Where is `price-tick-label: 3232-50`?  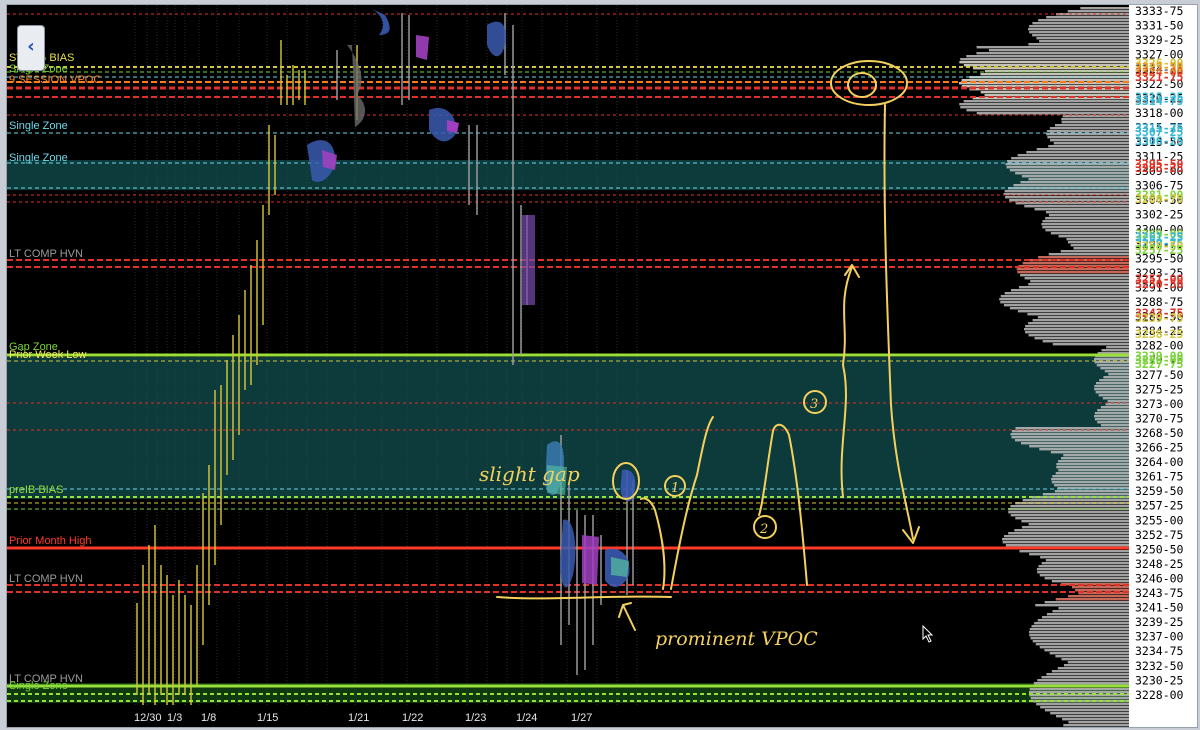 price-tick-label: 3232-50 is located at coordinates (1159, 666).